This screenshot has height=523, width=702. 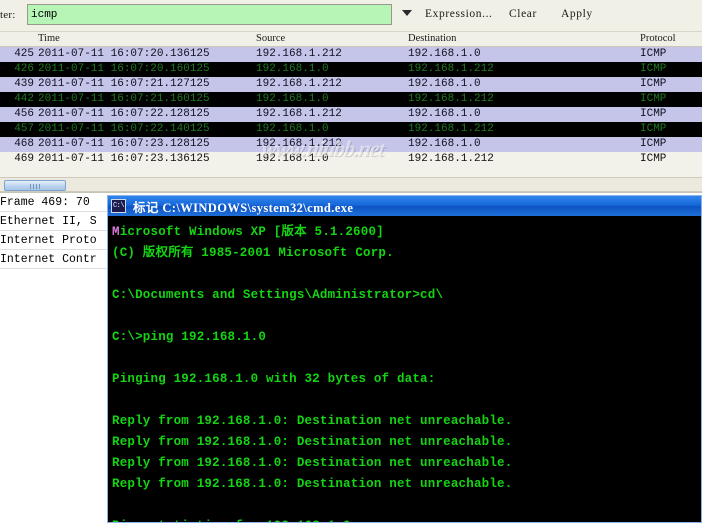 I want to click on cmd-output-line: Microsoft Windows XP [版本 5.1.2600], so click(x=248, y=232).